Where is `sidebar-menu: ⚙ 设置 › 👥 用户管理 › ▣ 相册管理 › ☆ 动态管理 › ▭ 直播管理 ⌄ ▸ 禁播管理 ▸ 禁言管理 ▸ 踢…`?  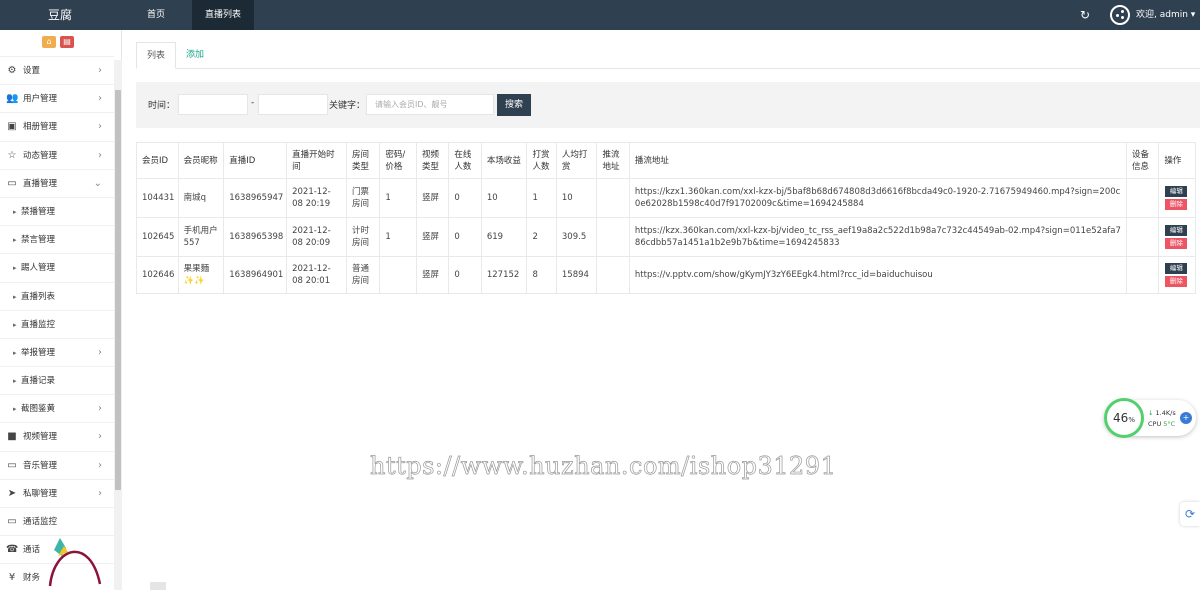
sidebar-menu: ⚙ 设置 › 👥 用户管理 › ▣ 相册管理 › ☆ 动态管理 › ▭ 直播管理 ⌄ ▸ 禁播管理 ▸ 禁言管理 ▸ 踢… is located at coordinates (57, 324).